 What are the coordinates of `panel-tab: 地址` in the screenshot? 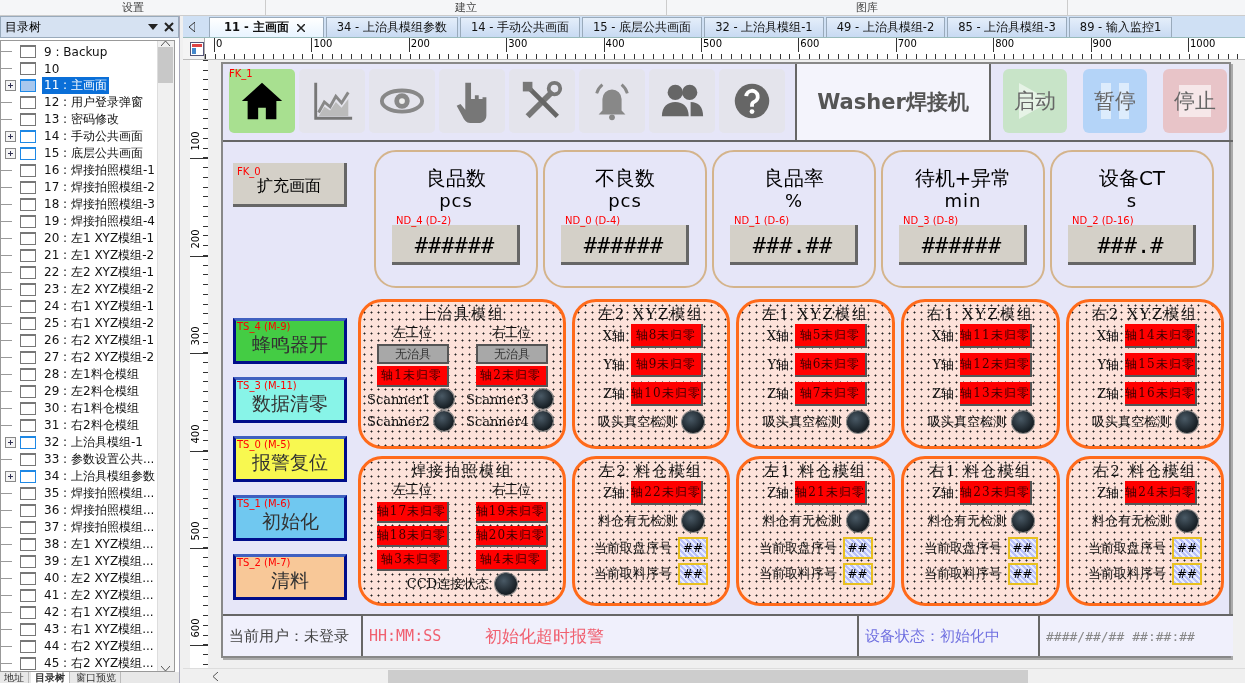 It's located at (14, 677).